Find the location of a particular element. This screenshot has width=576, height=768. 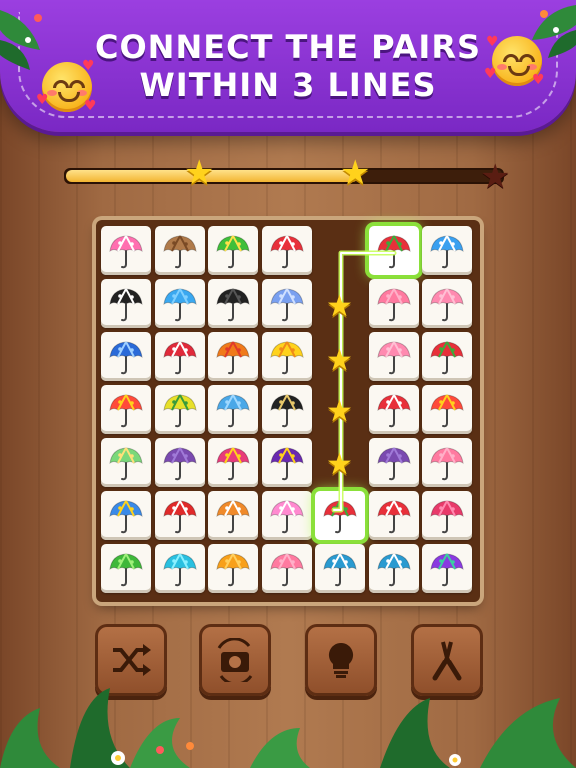

tile-black-white-striped-umbrella is located at coordinates (126, 303).